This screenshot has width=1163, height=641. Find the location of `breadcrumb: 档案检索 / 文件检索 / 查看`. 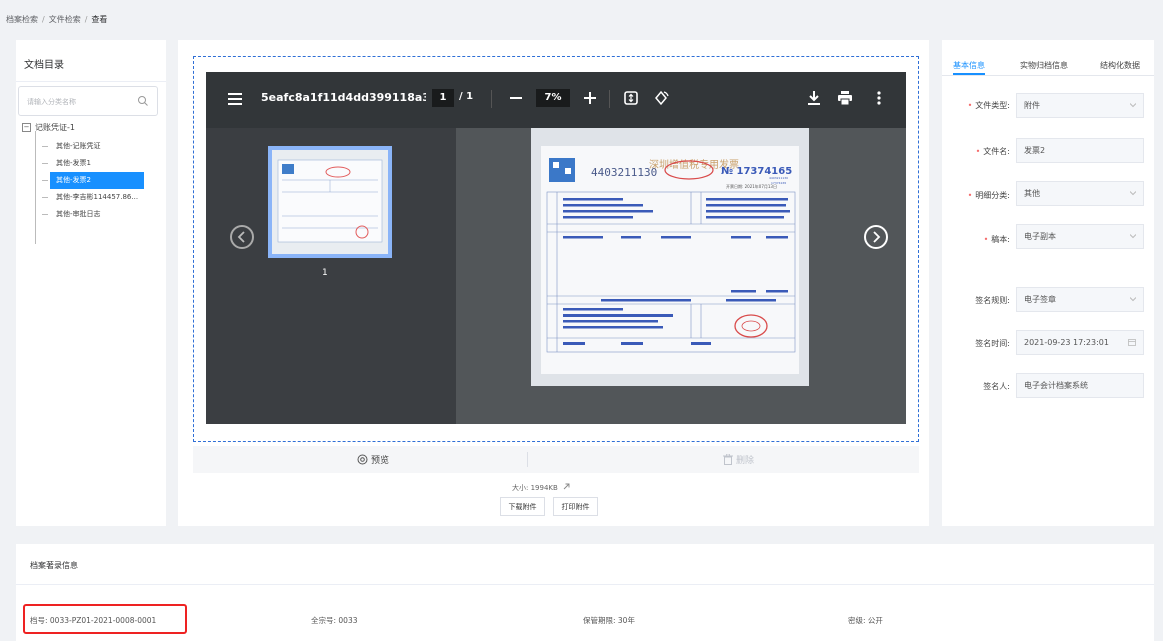

breadcrumb: 档案检索 / 文件检索 / 查看 is located at coordinates (56, 19).